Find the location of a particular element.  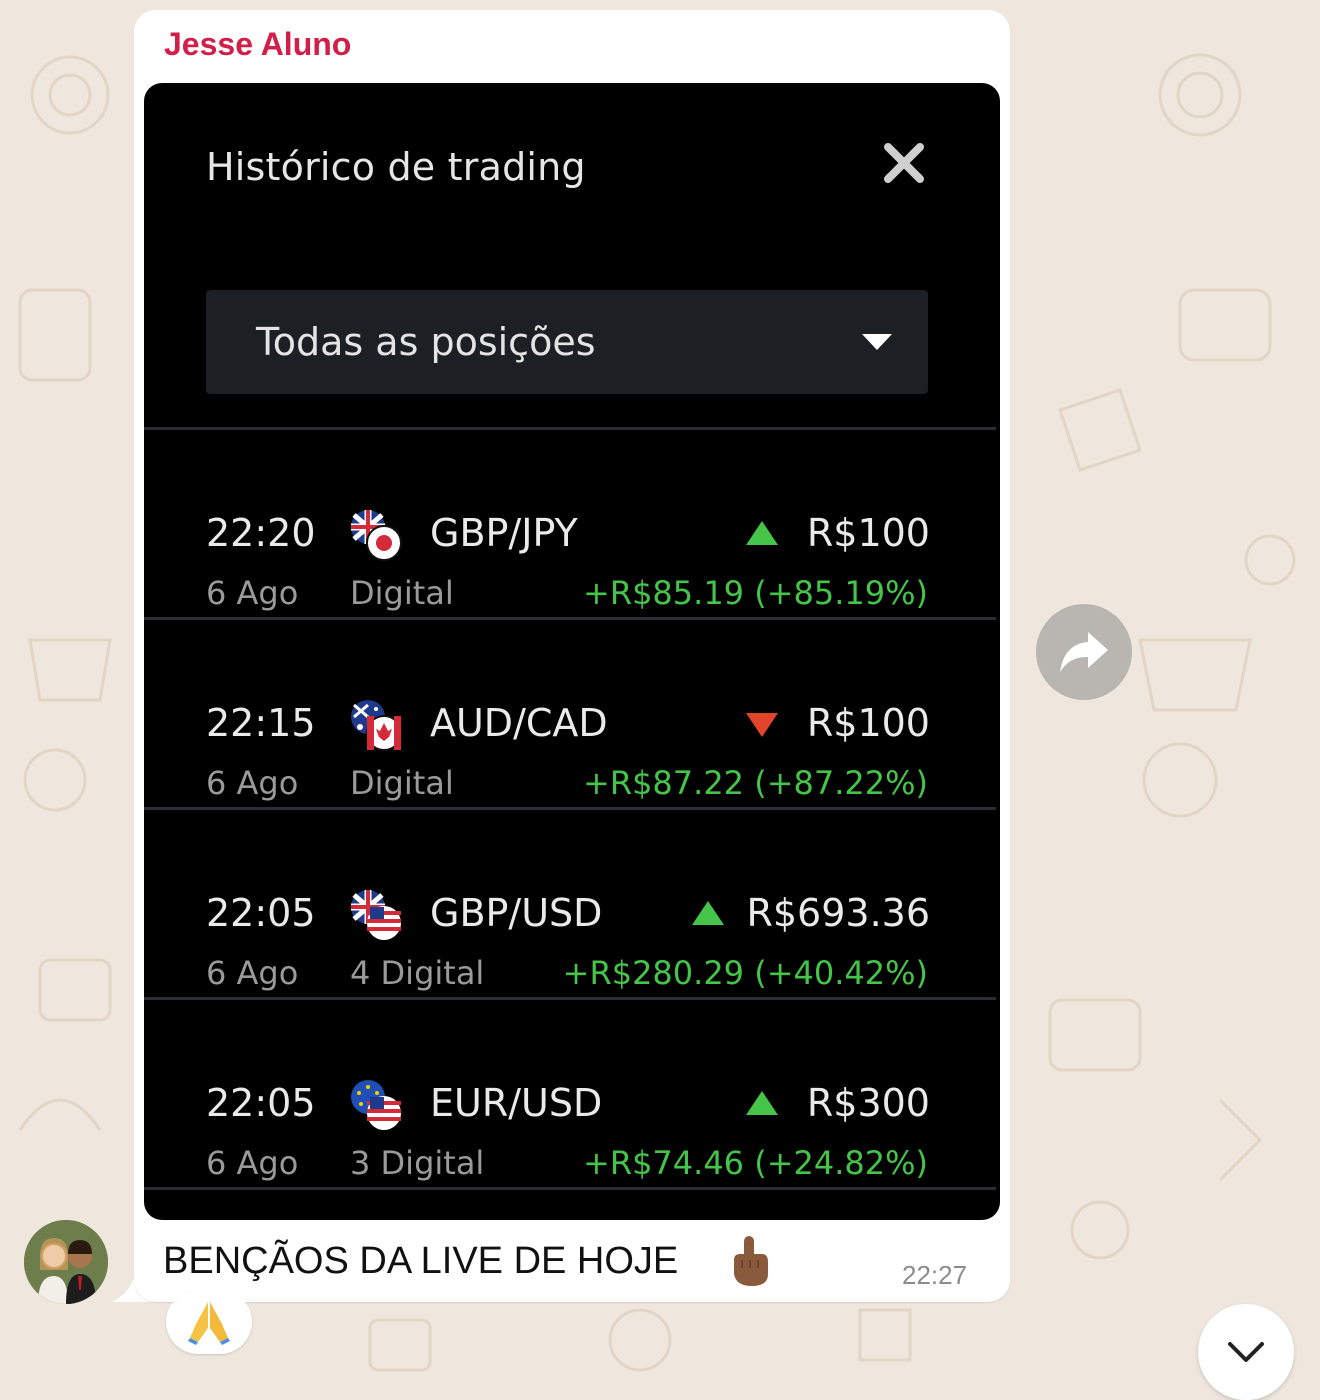

aud-cad-flag-icon is located at coordinates (376, 725).